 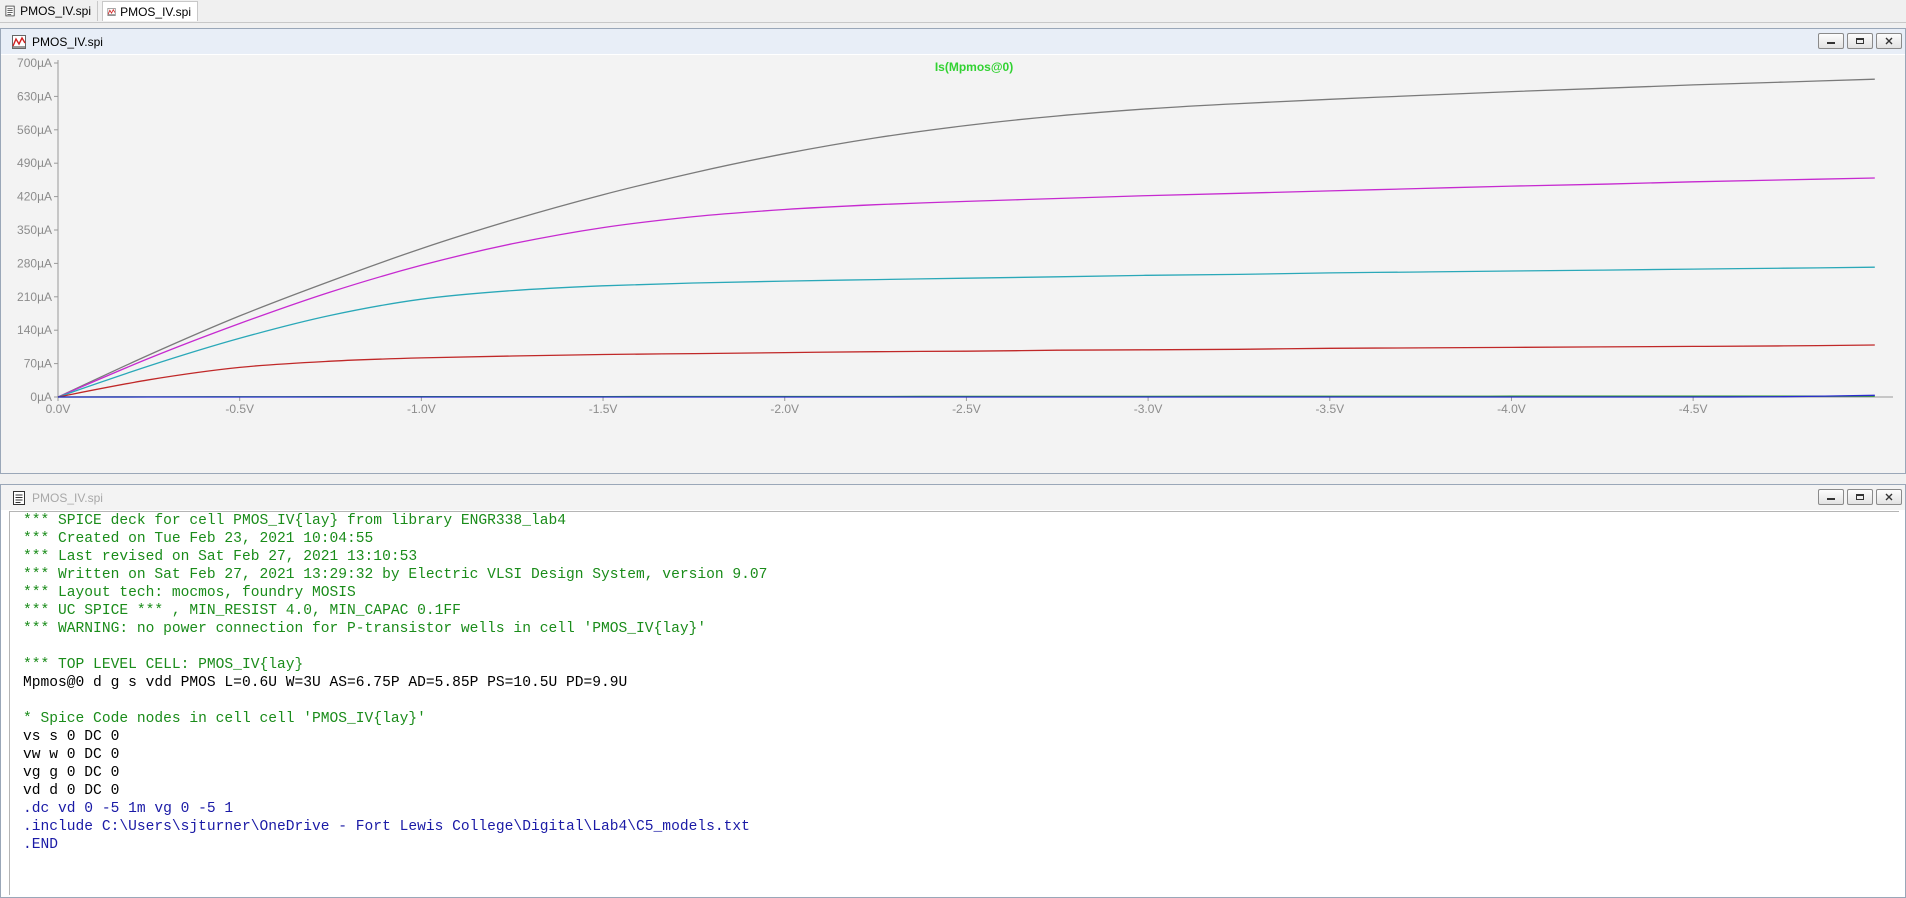 I want to click on y-tick-label: 70µA, so click(x=38, y=364).